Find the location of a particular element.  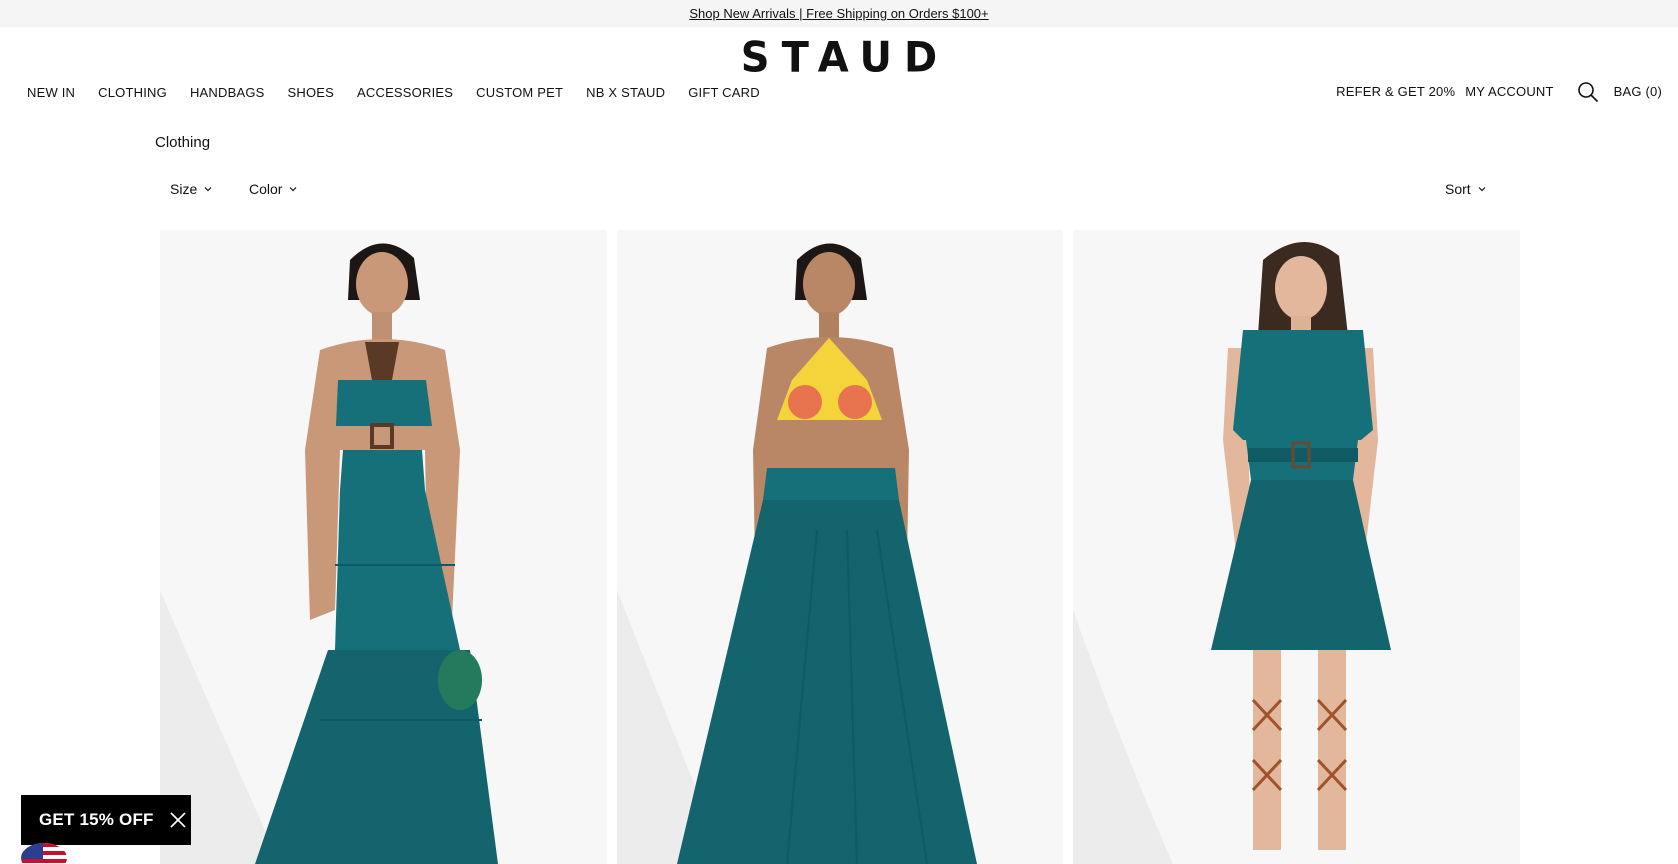

bag-link: BAG (0) is located at coordinates (1638, 92).